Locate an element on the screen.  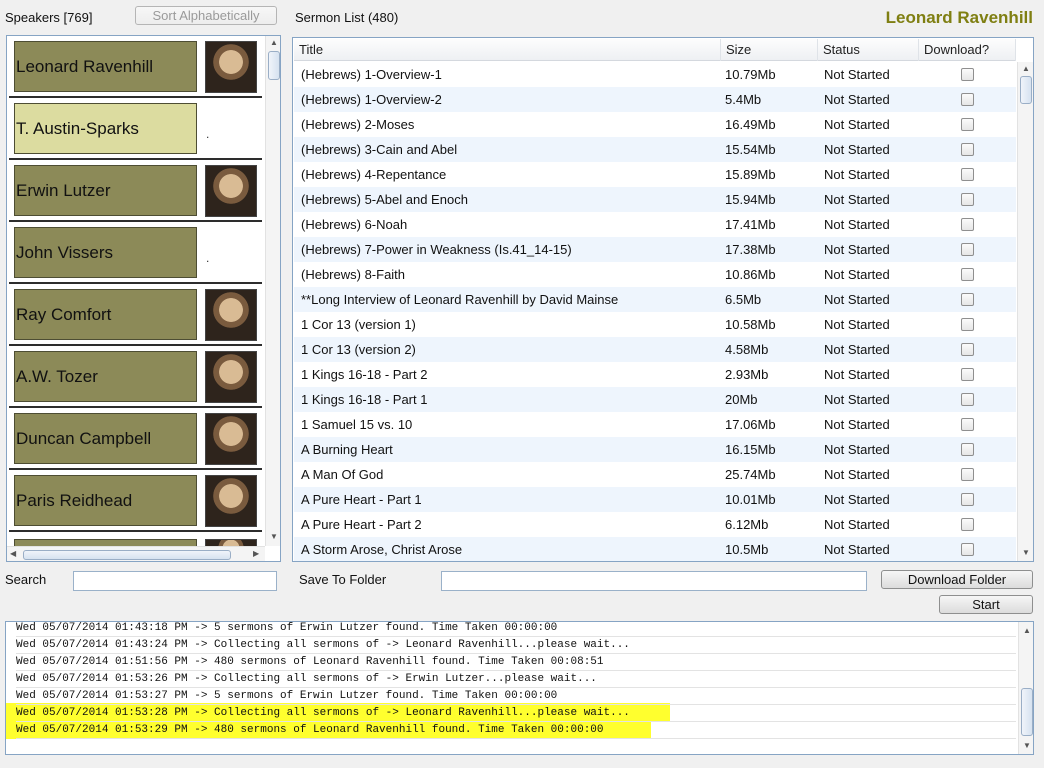
sermon-size-cell: 5.4Mb is located at coordinates (743, 99).